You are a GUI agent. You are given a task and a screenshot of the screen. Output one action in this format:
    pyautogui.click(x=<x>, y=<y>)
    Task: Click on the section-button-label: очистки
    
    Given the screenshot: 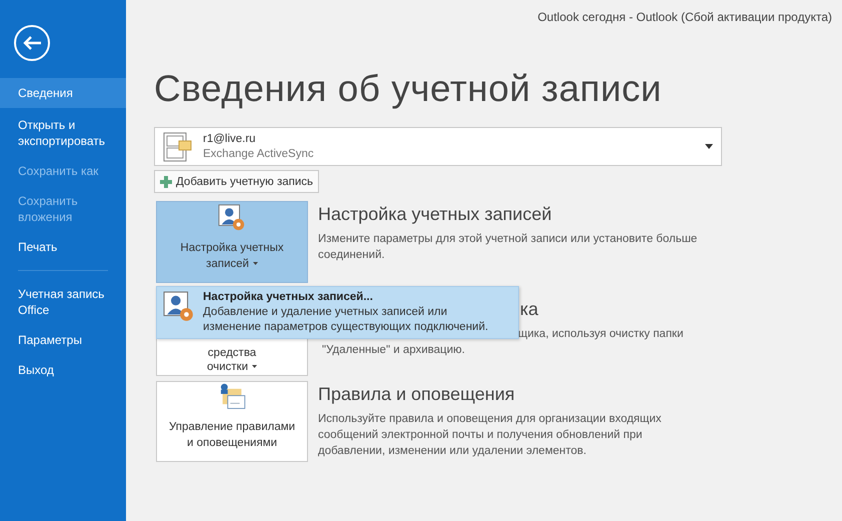 What is the action you would take?
    pyautogui.click(x=227, y=367)
    